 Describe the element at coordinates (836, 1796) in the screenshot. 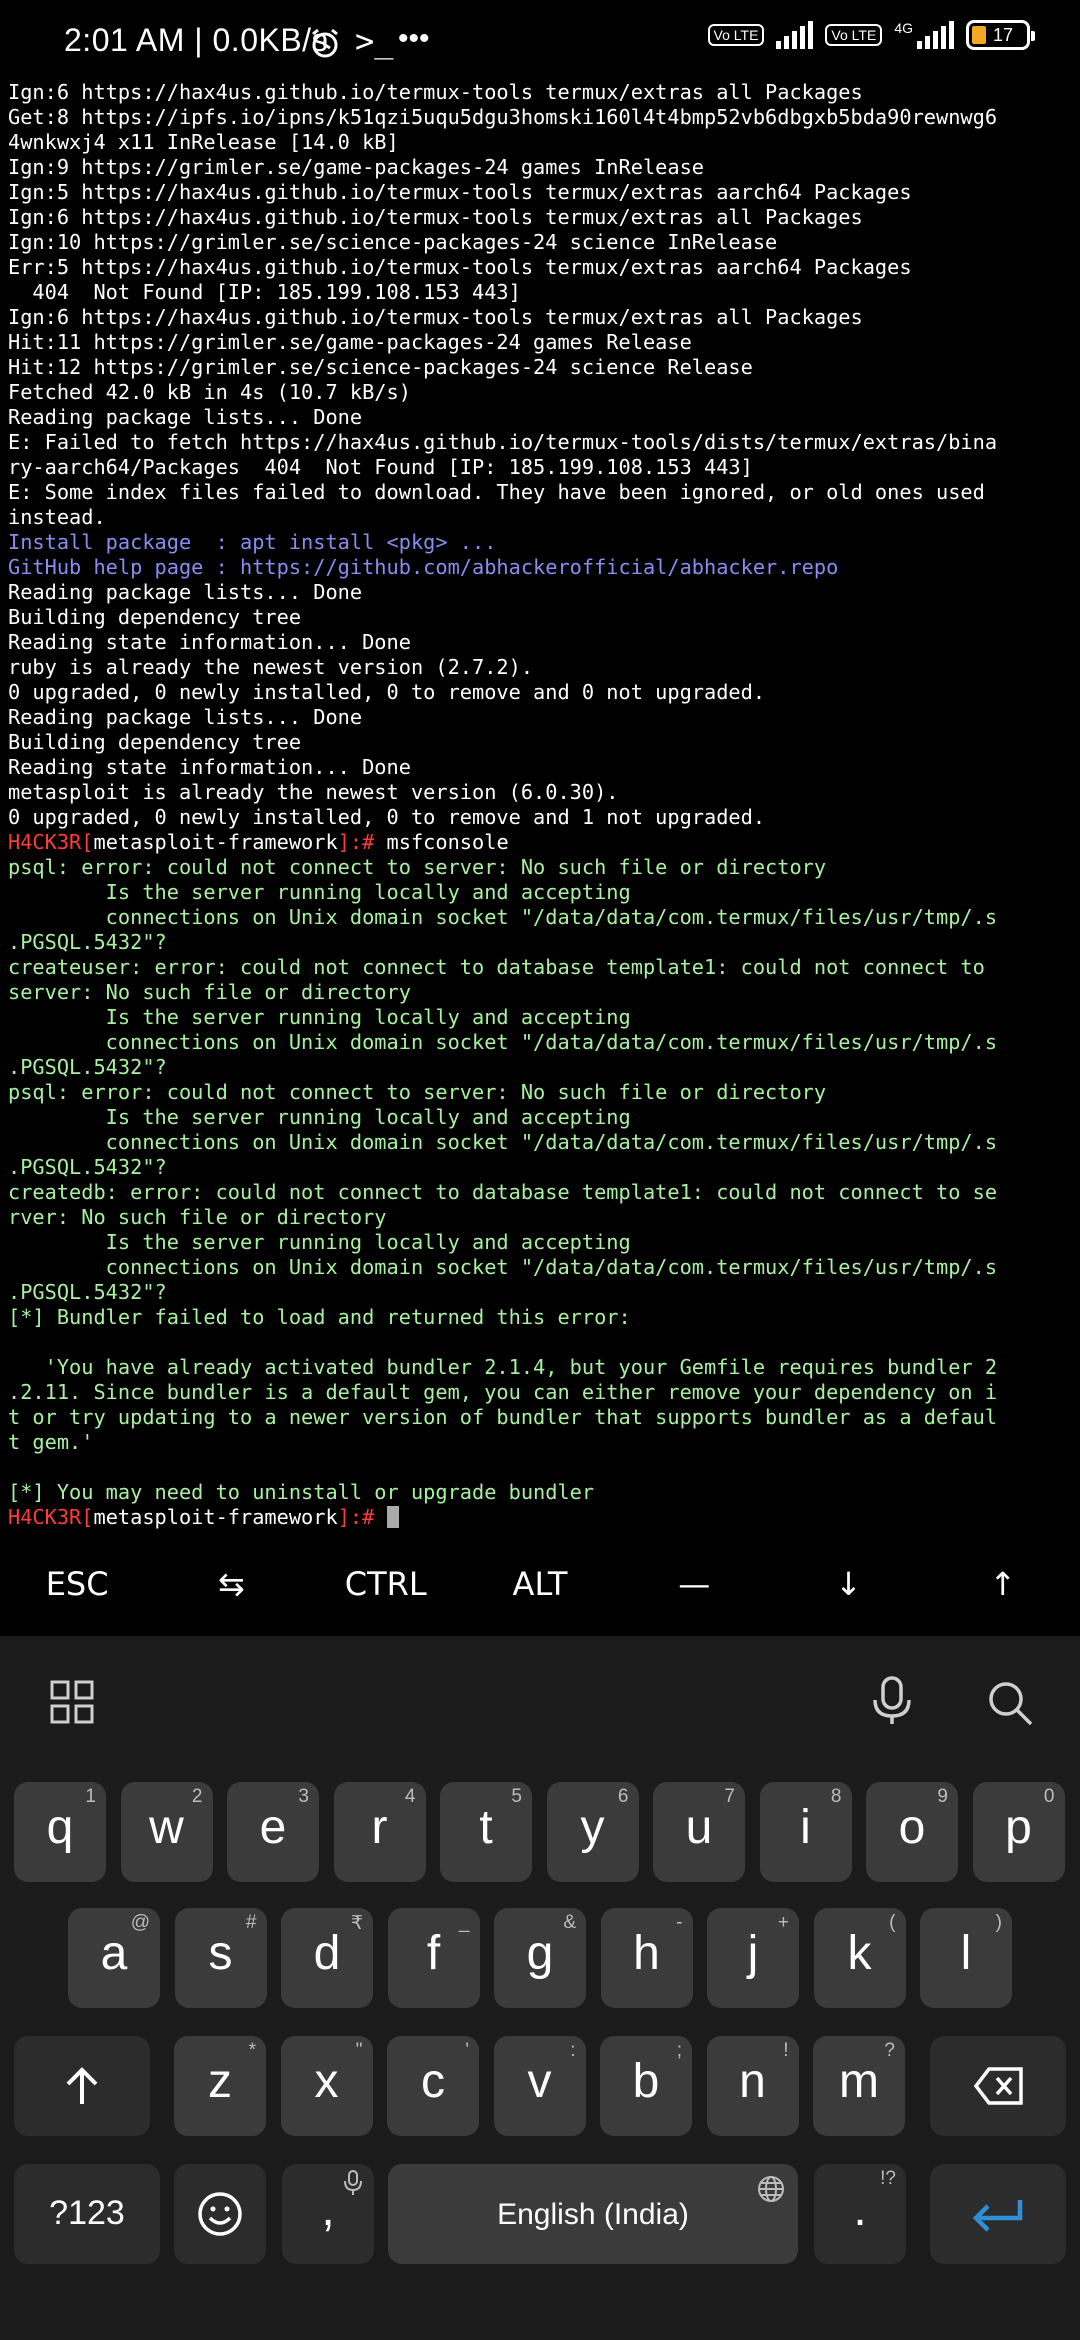

I see `key-i-hint: 8` at that location.